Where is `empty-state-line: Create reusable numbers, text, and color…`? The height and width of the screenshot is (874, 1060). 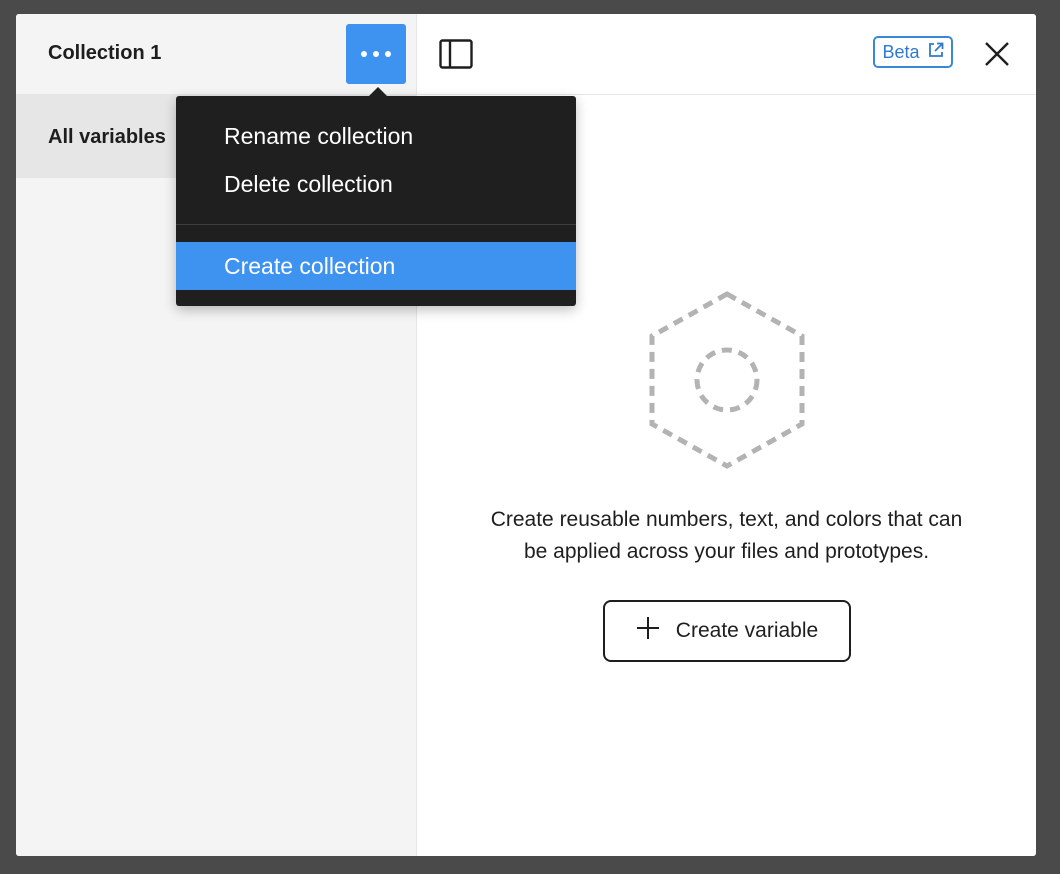
empty-state-line: Create reusable numbers, text, and color… is located at coordinates (726, 519).